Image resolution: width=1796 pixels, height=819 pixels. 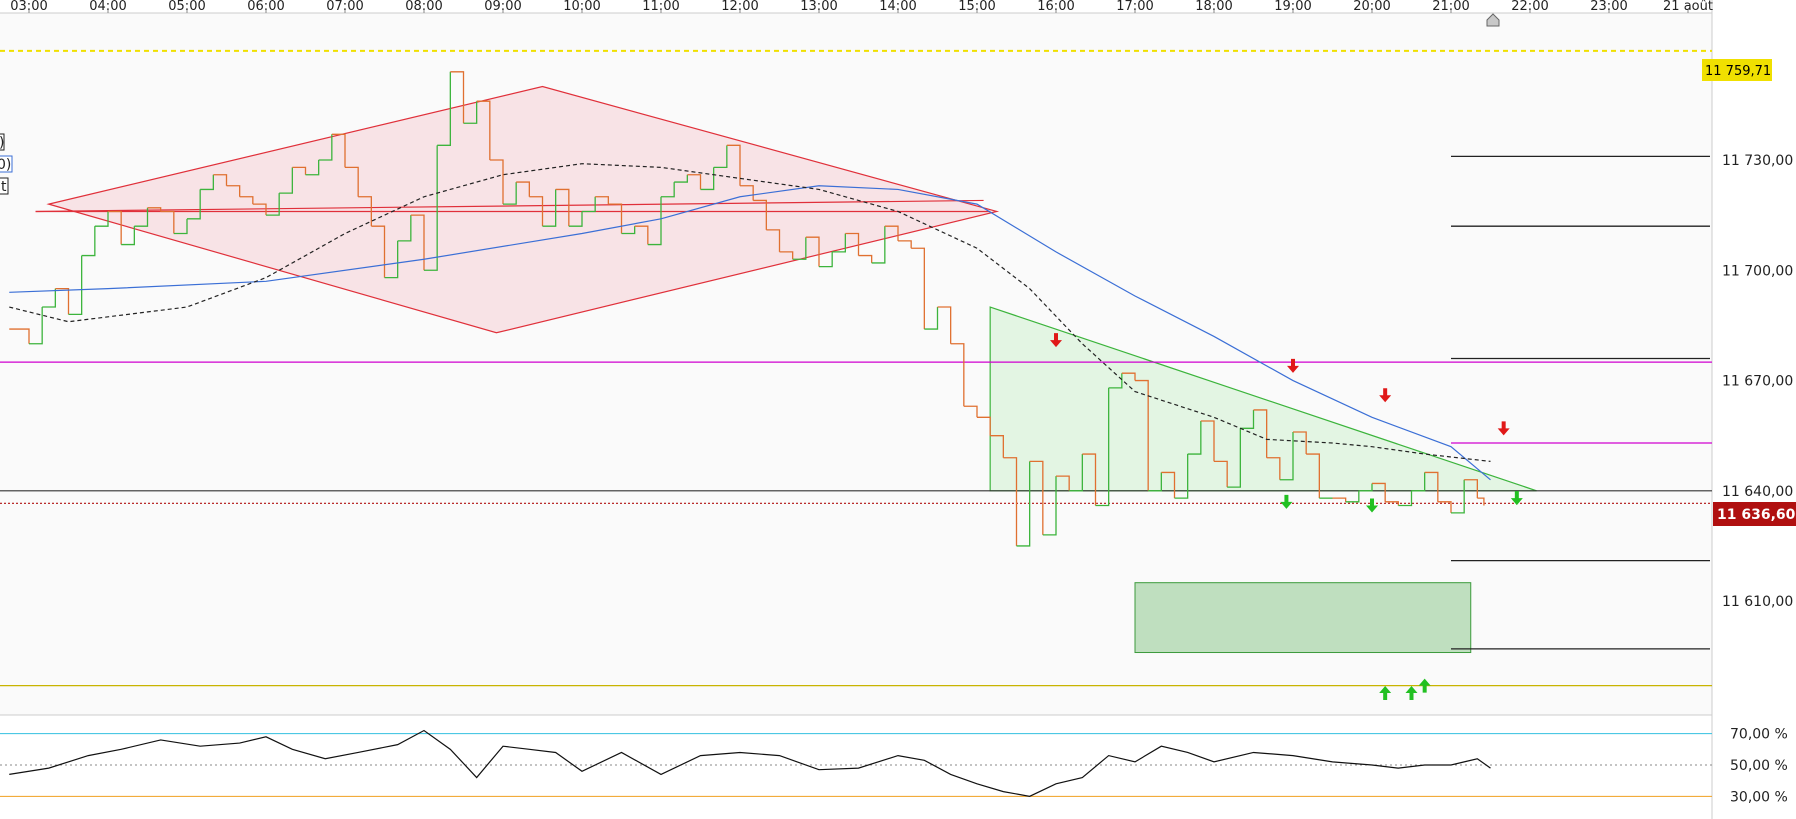 What do you see at coordinates (1608, 7) in the screenshot?
I see `time-tick-label: 23:00` at bounding box center [1608, 7].